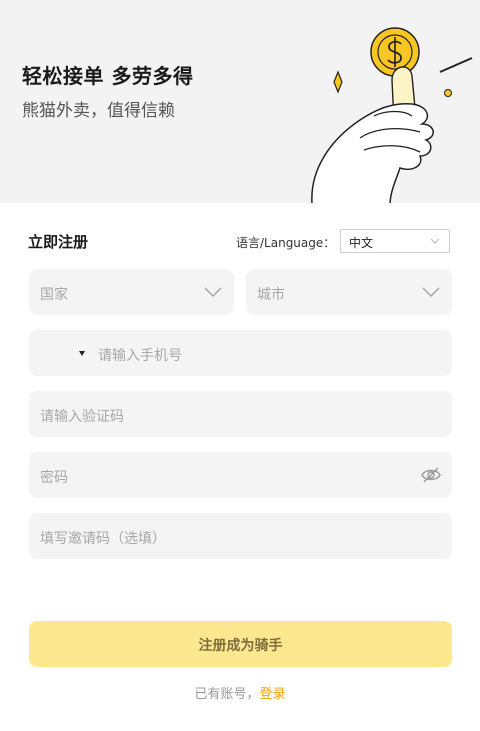 The height and width of the screenshot is (731, 480). Describe the element at coordinates (82, 353) in the screenshot. I see `dropdown-caret-icon` at that location.